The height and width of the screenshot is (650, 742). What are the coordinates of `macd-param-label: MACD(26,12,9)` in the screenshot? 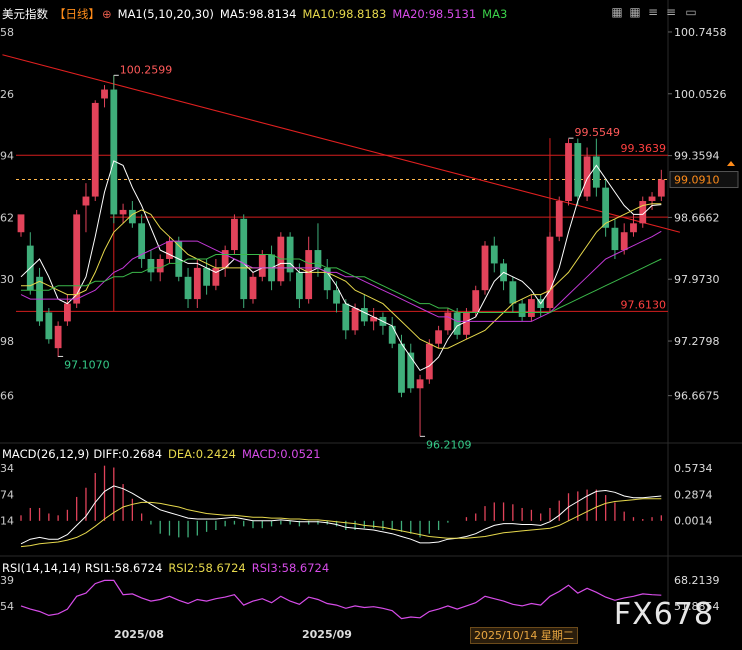 It's located at (46, 454).